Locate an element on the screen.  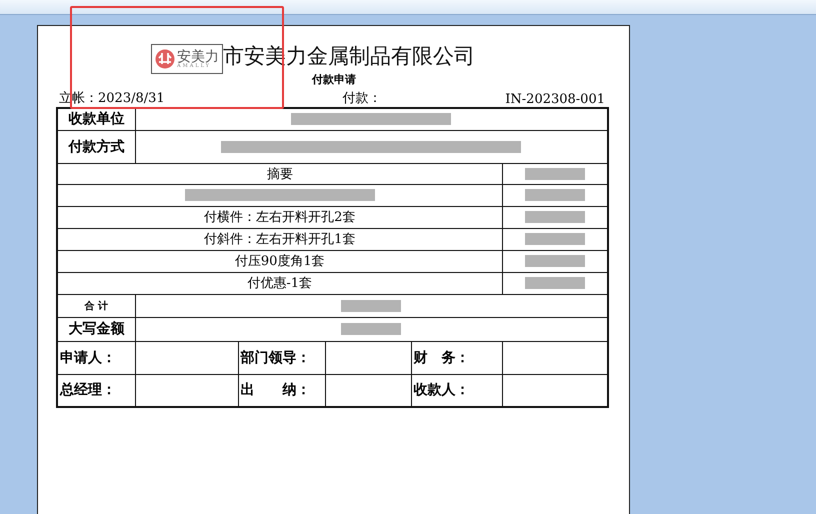
logo-text: 安美力 is located at coordinates (198, 57).